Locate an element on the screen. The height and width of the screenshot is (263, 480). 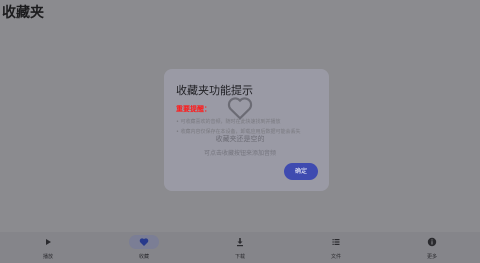
nav-label: 下载 is located at coordinates (239, 257).